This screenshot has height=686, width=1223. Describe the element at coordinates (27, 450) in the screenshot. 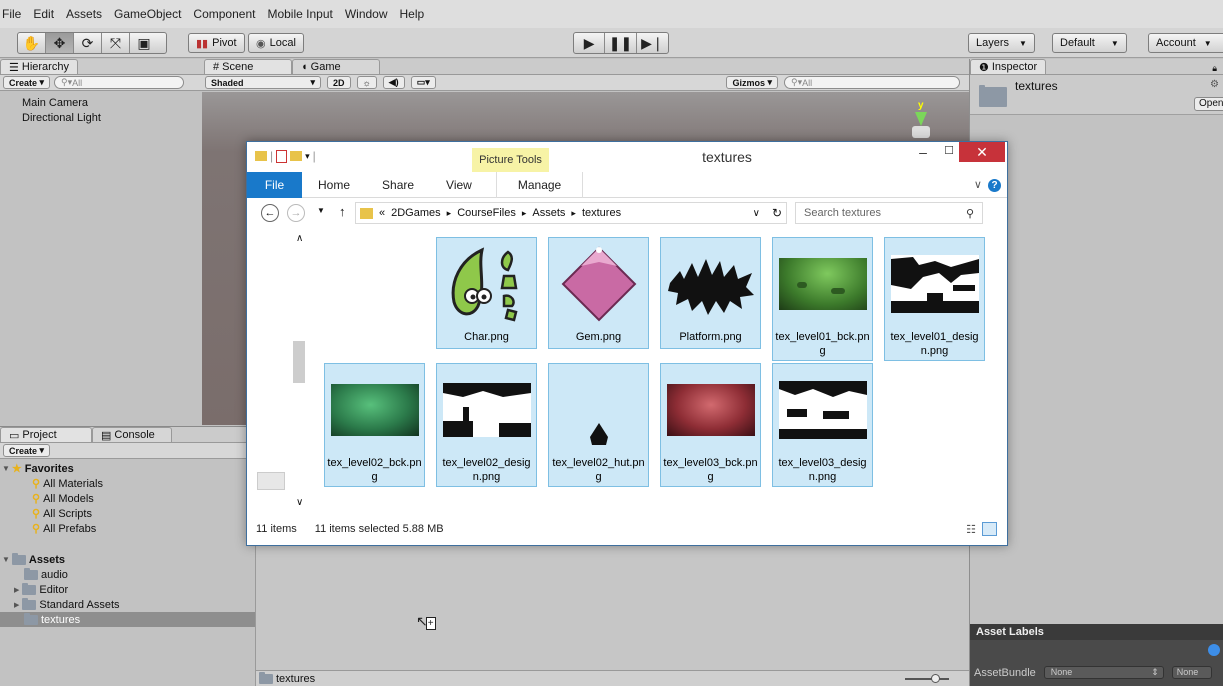

I see `project-create-dropdown: Create ▾` at that location.